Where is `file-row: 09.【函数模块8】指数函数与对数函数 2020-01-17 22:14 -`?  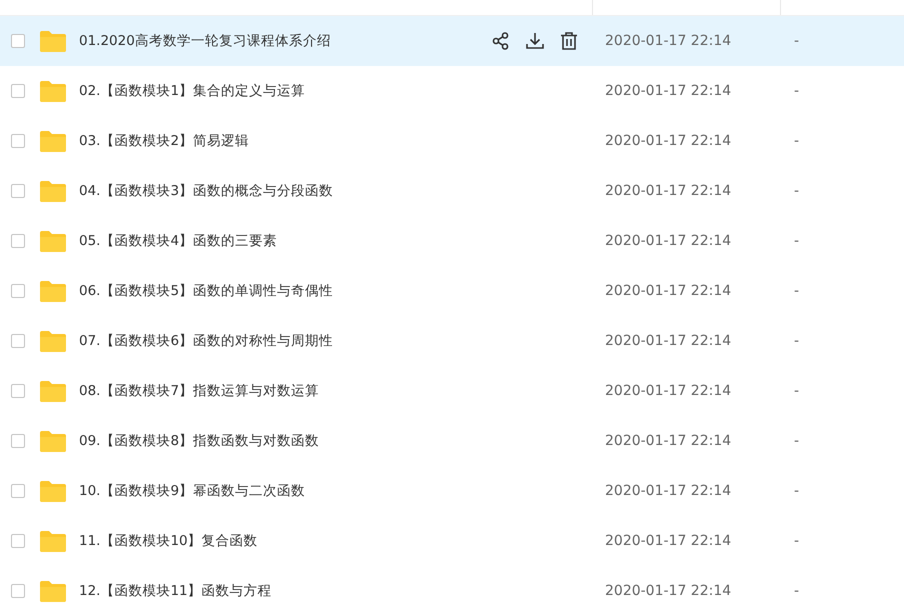
file-row: 09.【函数模块8】指数函数与对数函数 2020-01-17 22:14 - is located at coordinates (452, 441).